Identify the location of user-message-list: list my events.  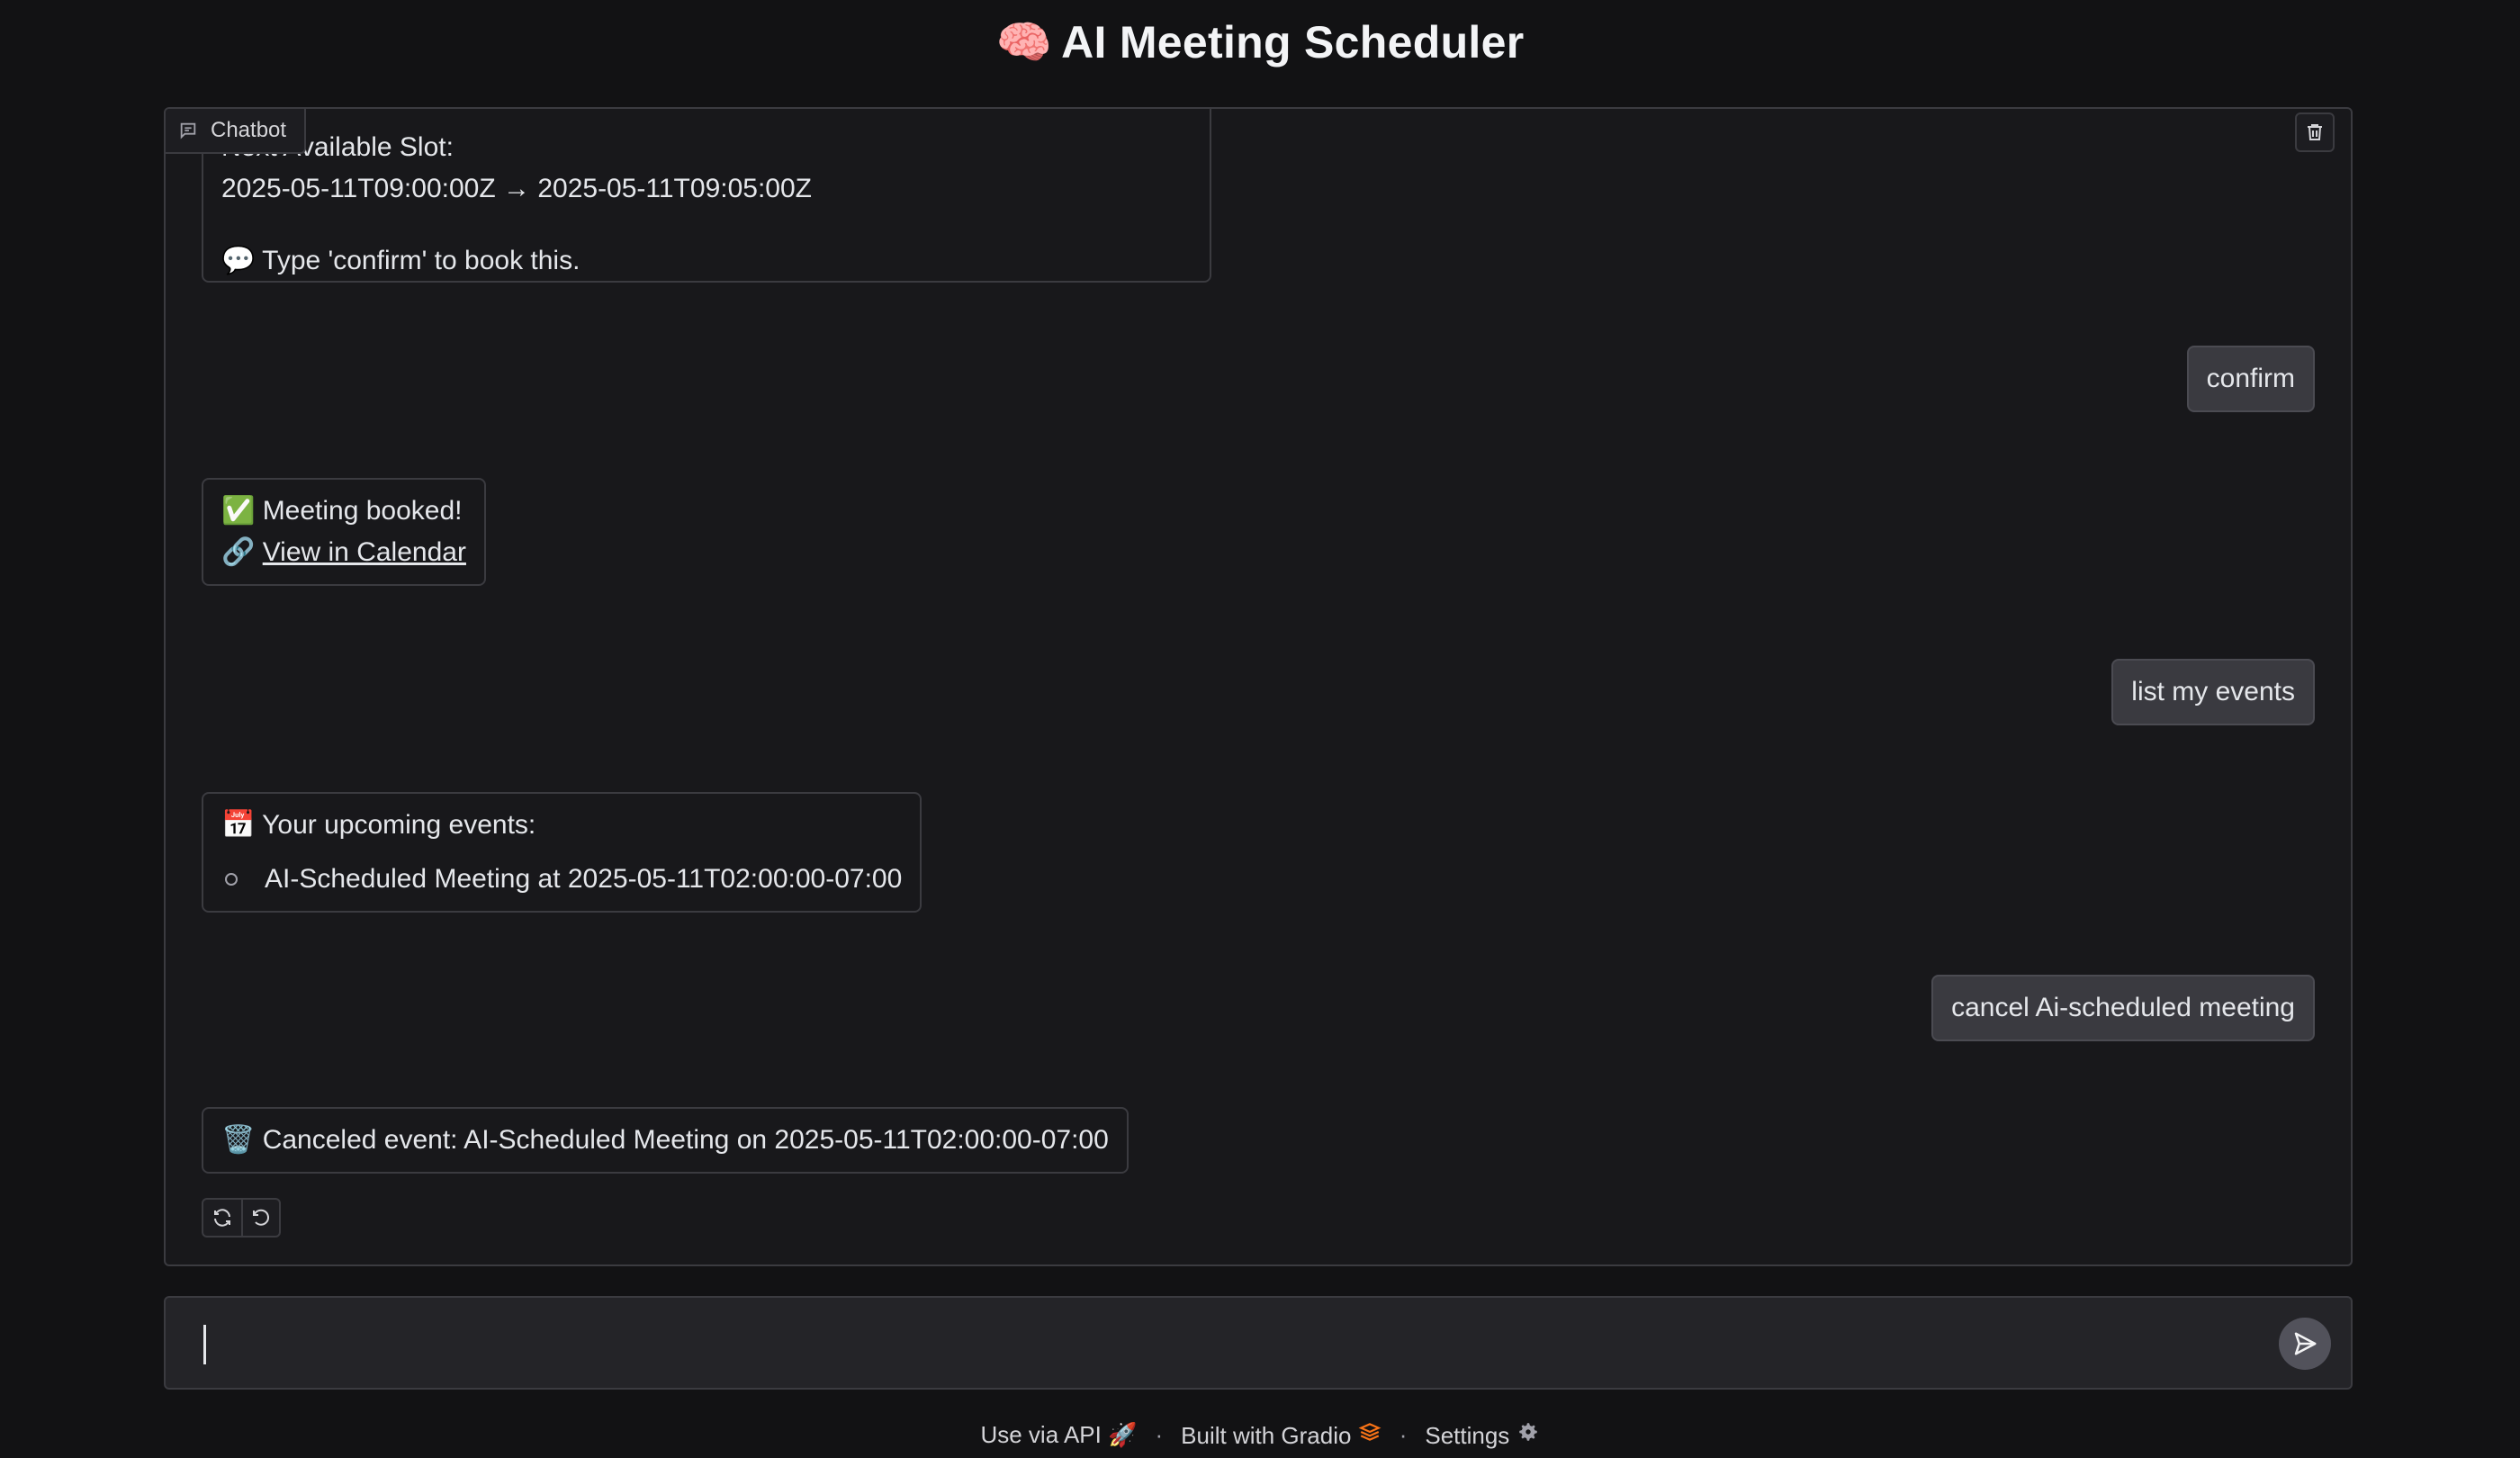
(2213, 692).